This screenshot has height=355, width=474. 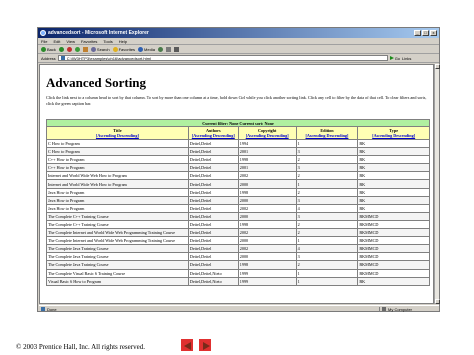 What do you see at coordinates (394, 58) in the screenshot?
I see `go-button: Go` at bounding box center [394, 58].